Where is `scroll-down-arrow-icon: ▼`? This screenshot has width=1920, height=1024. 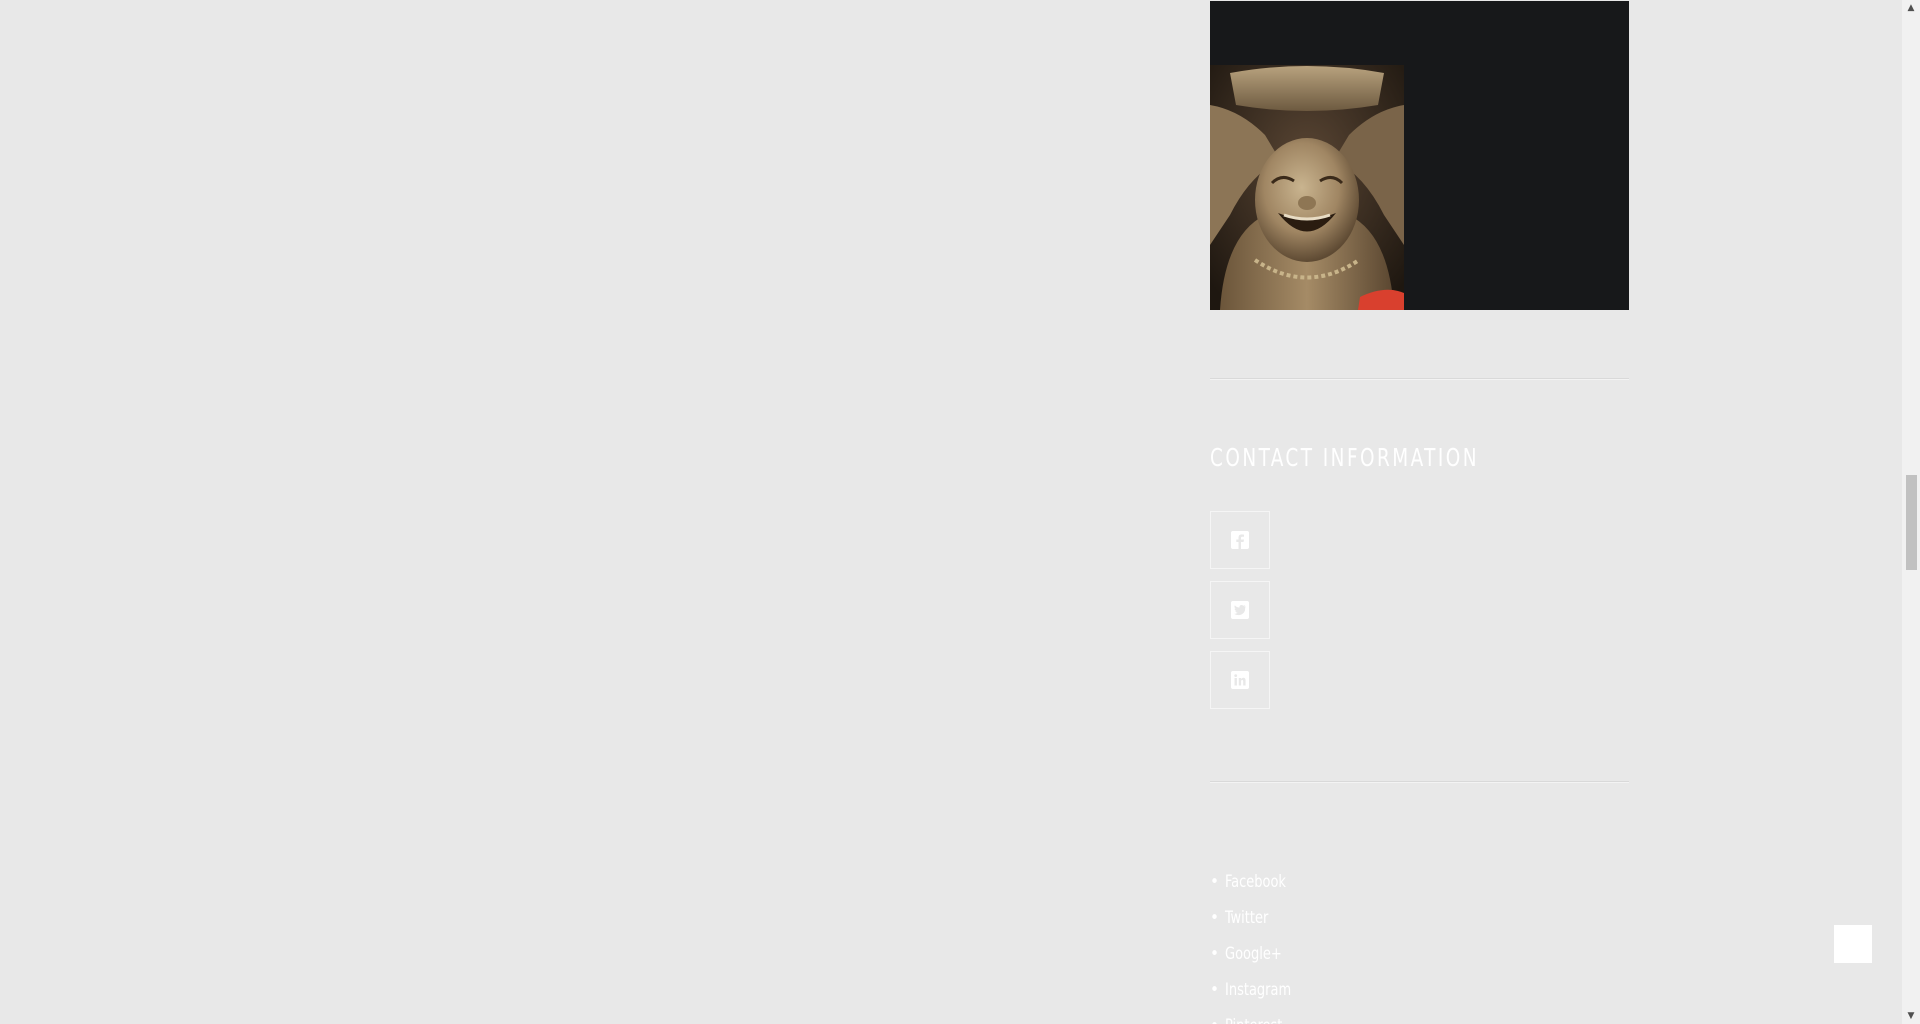
scroll-down-arrow-icon: ▼ is located at coordinates (1911, 1016).